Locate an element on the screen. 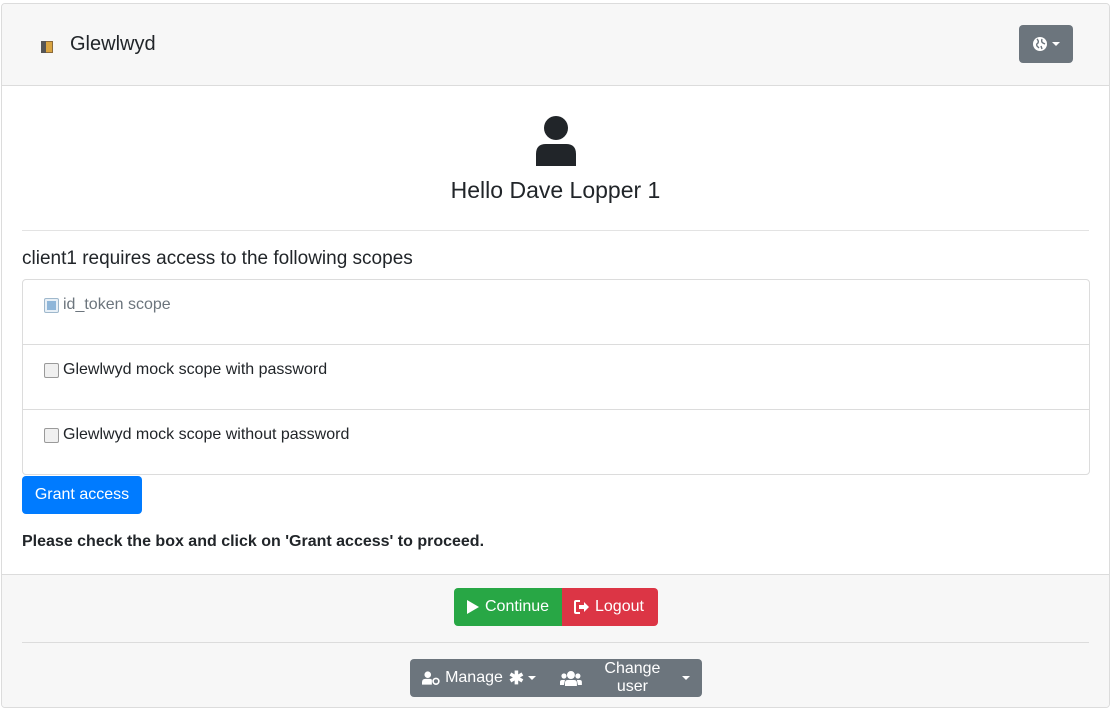 Image resolution: width=1114 pixels, height=711 pixels. scope-item: id_token scope is located at coordinates (556, 312).